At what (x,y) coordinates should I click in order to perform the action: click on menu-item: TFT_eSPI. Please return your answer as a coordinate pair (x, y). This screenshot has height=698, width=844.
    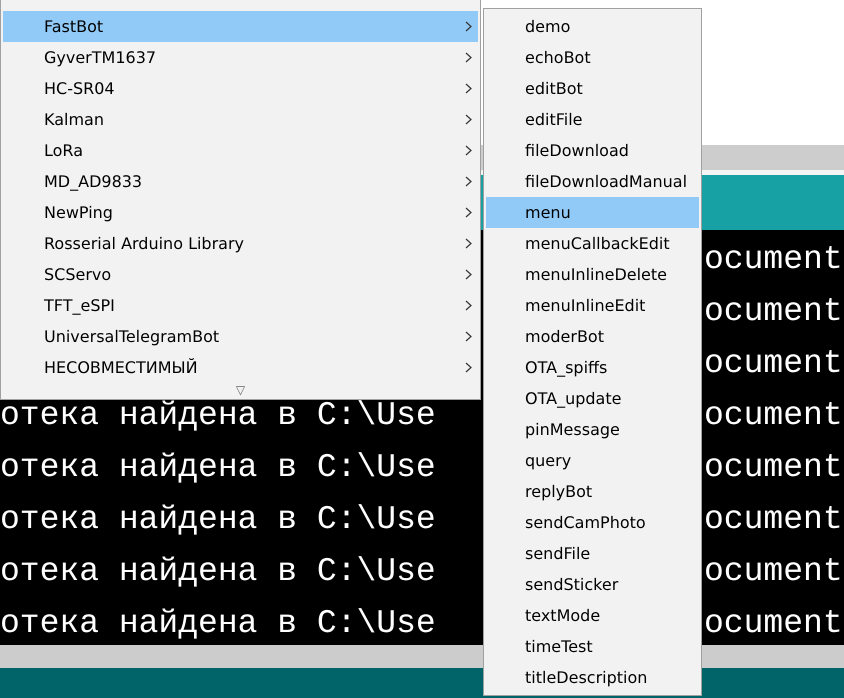
    Looking at the image, I should click on (240, 305).